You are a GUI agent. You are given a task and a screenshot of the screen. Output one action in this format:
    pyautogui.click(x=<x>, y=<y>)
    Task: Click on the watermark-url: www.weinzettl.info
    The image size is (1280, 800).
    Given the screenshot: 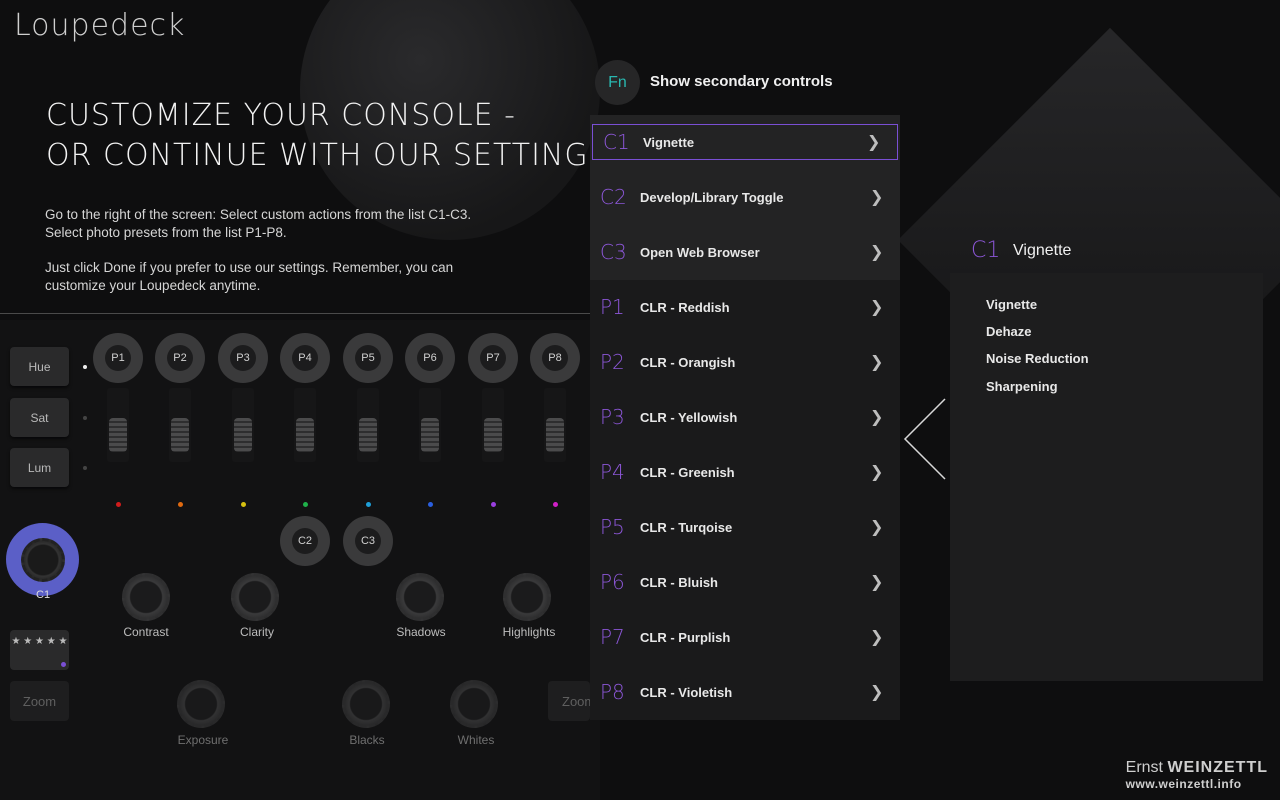 What is the action you would take?
    pyautogui.click(x=1183, y=784)
    